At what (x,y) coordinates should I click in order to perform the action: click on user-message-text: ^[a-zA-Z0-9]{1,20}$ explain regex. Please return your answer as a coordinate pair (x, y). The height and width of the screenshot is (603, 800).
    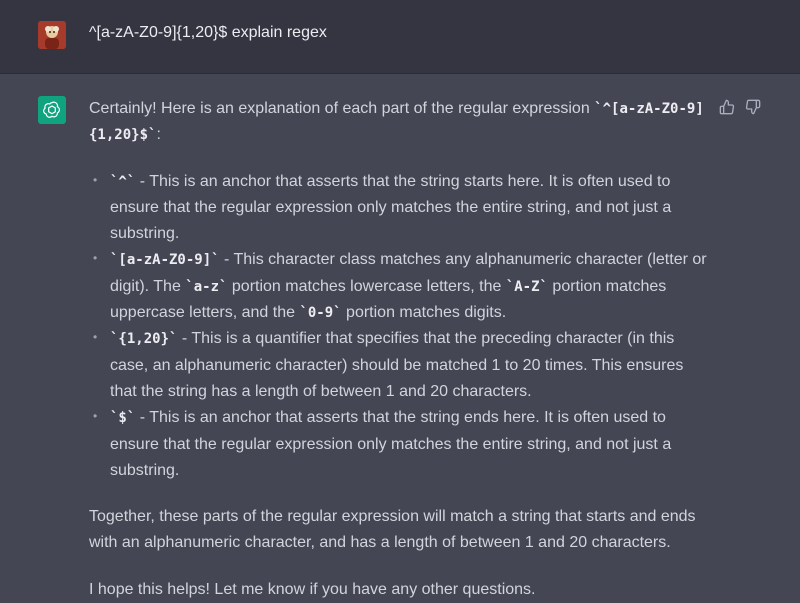
    Looking at the image, I should click on (208, 32).